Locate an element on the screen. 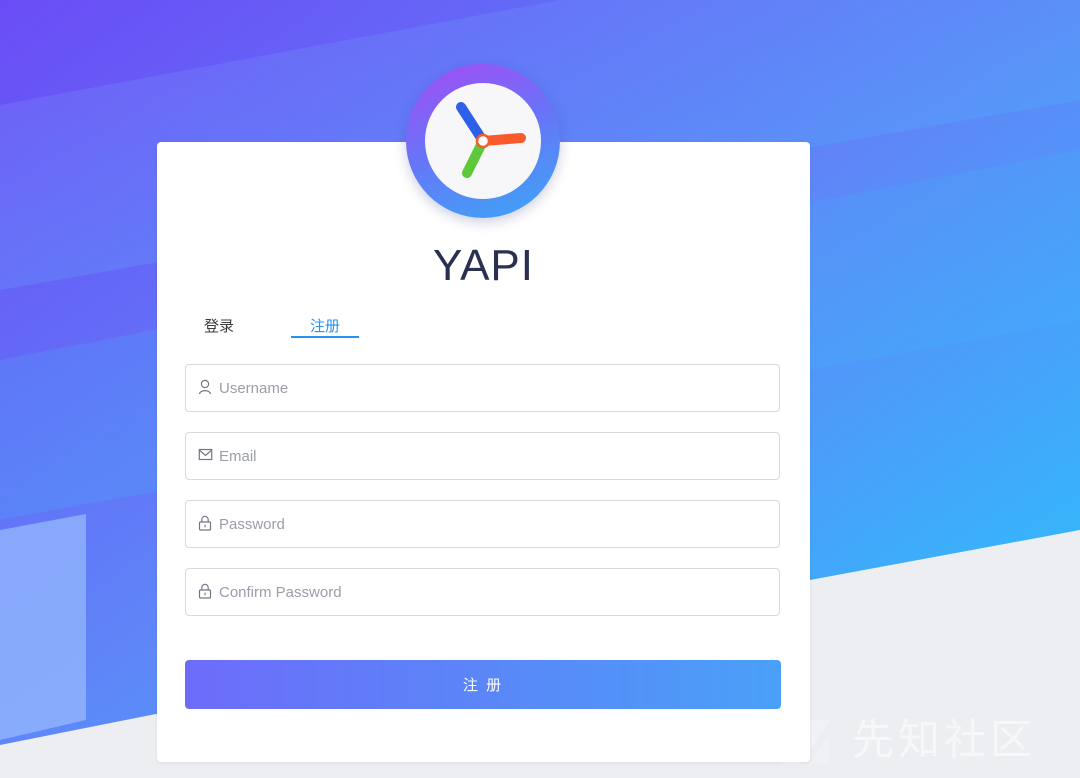 The width and height of the screenshot is (1080, 778). email-input is located at coordinates (494, 456).